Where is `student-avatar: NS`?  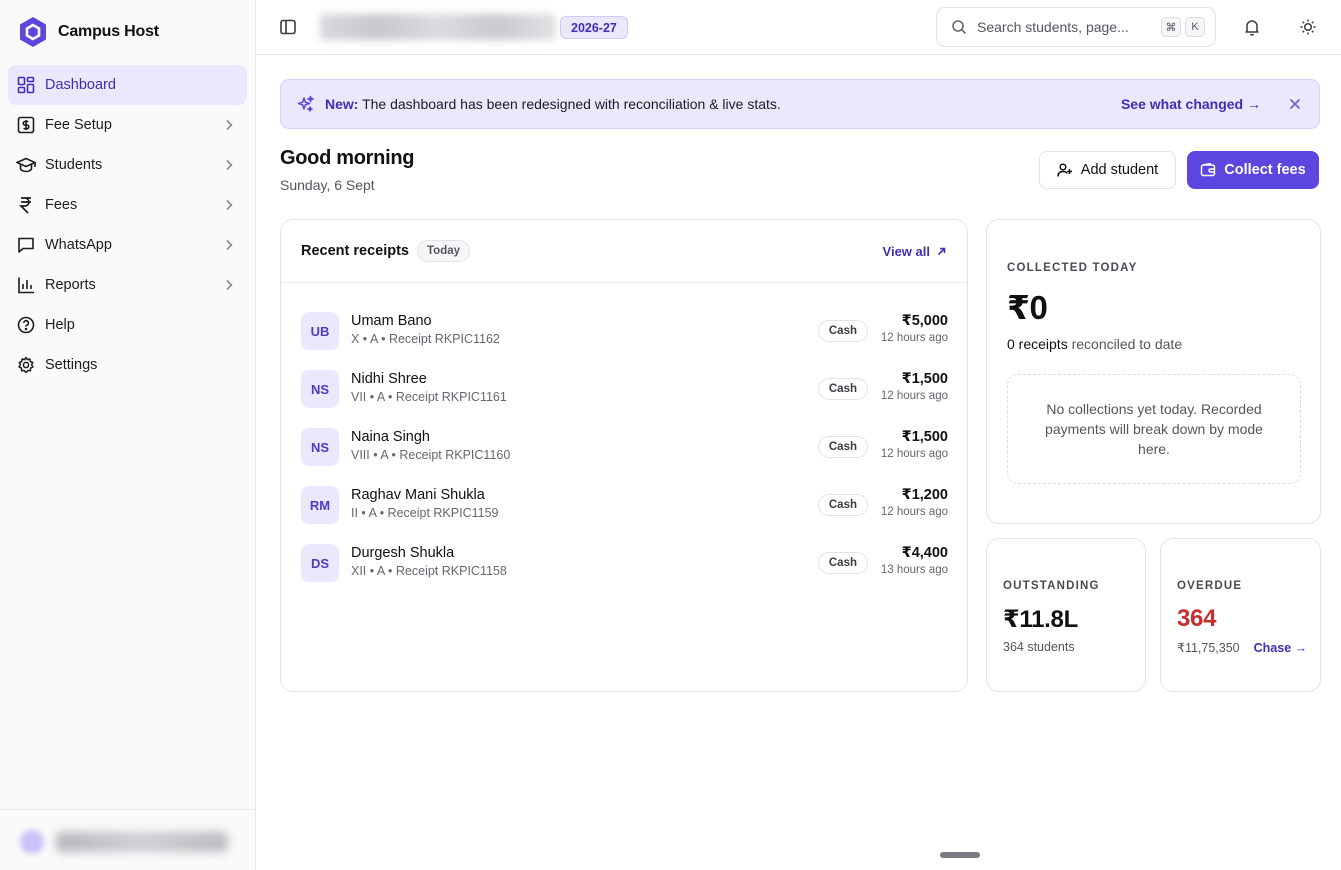 student-avatar: NS is located at coordinates (320, 389).